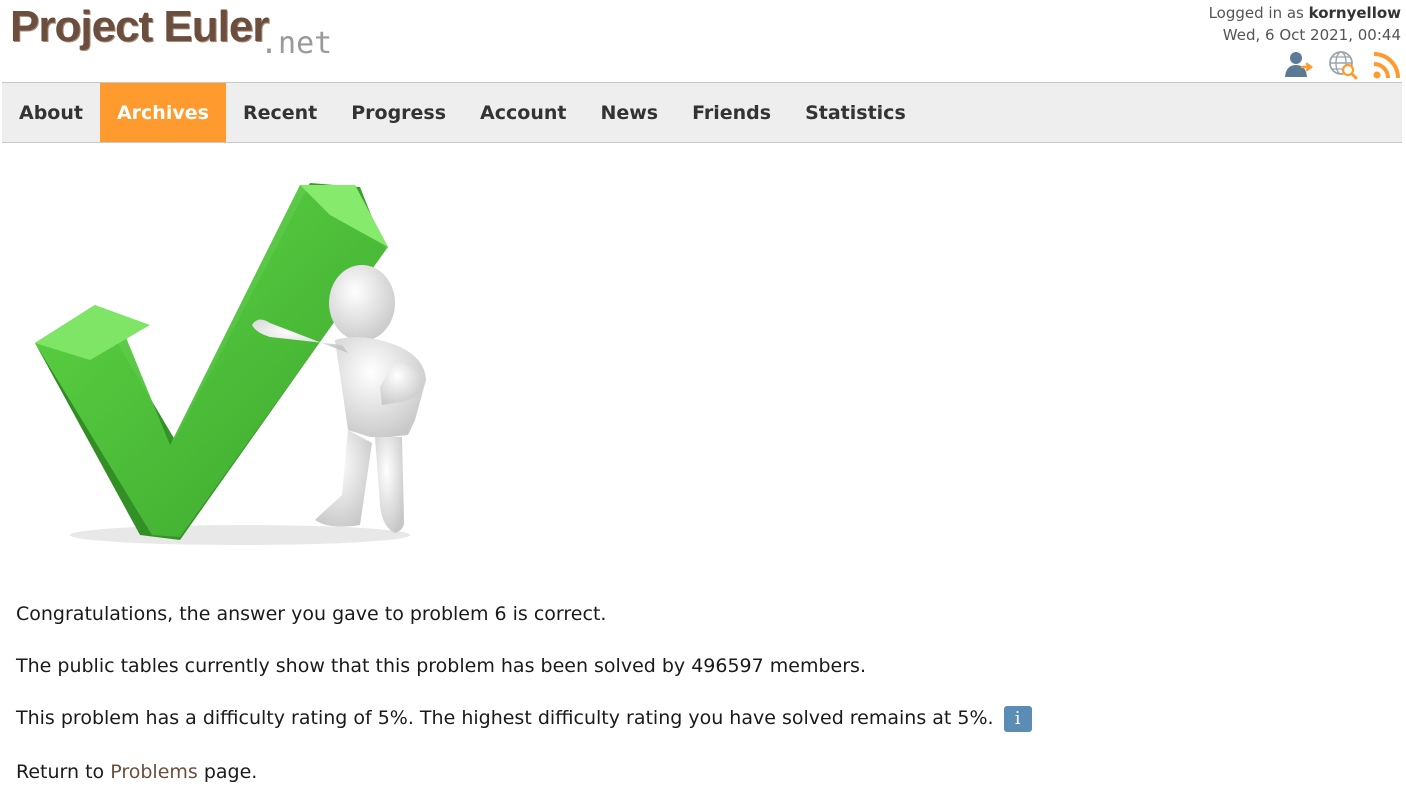 The height and width of the screenshot is (808, 1406). Describe the element at coordinates (51, 112) in the screenshot. I see `nav-about: About` at that location.